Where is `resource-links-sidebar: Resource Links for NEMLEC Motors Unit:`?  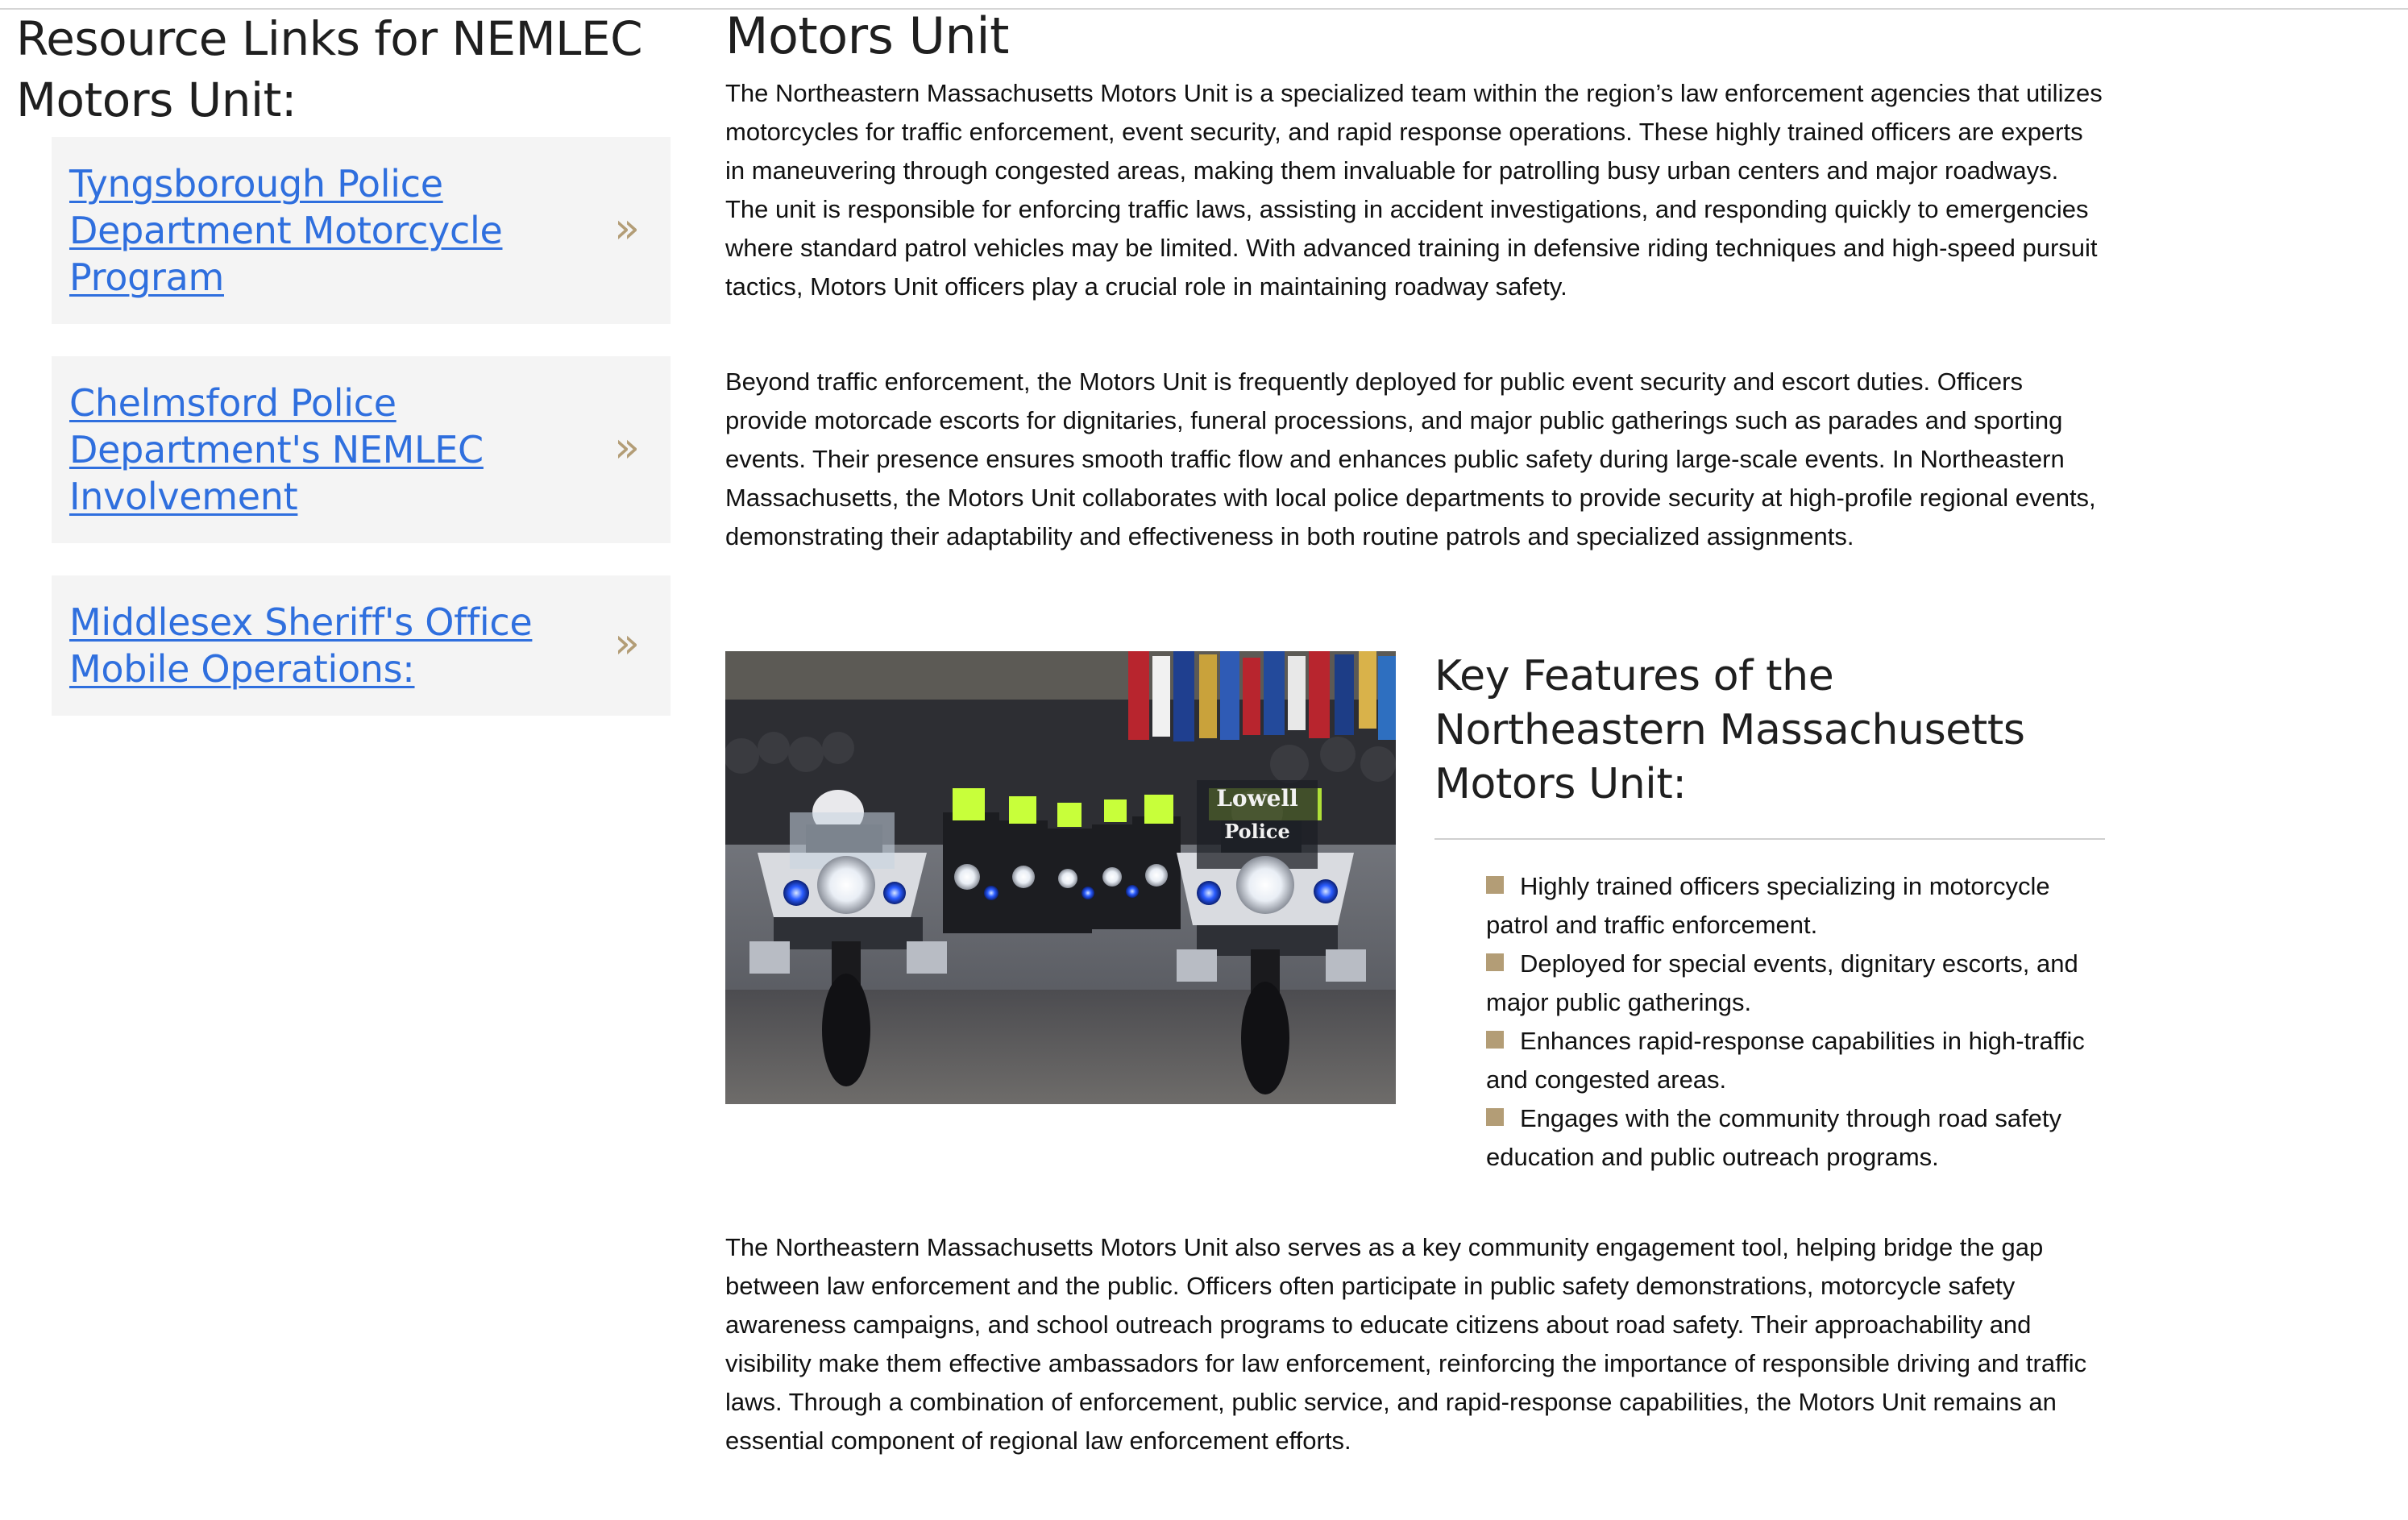
resource-links-sidebar: Resource Links for NEMLEC Motors Unit: is located at coordinates (355, 65).